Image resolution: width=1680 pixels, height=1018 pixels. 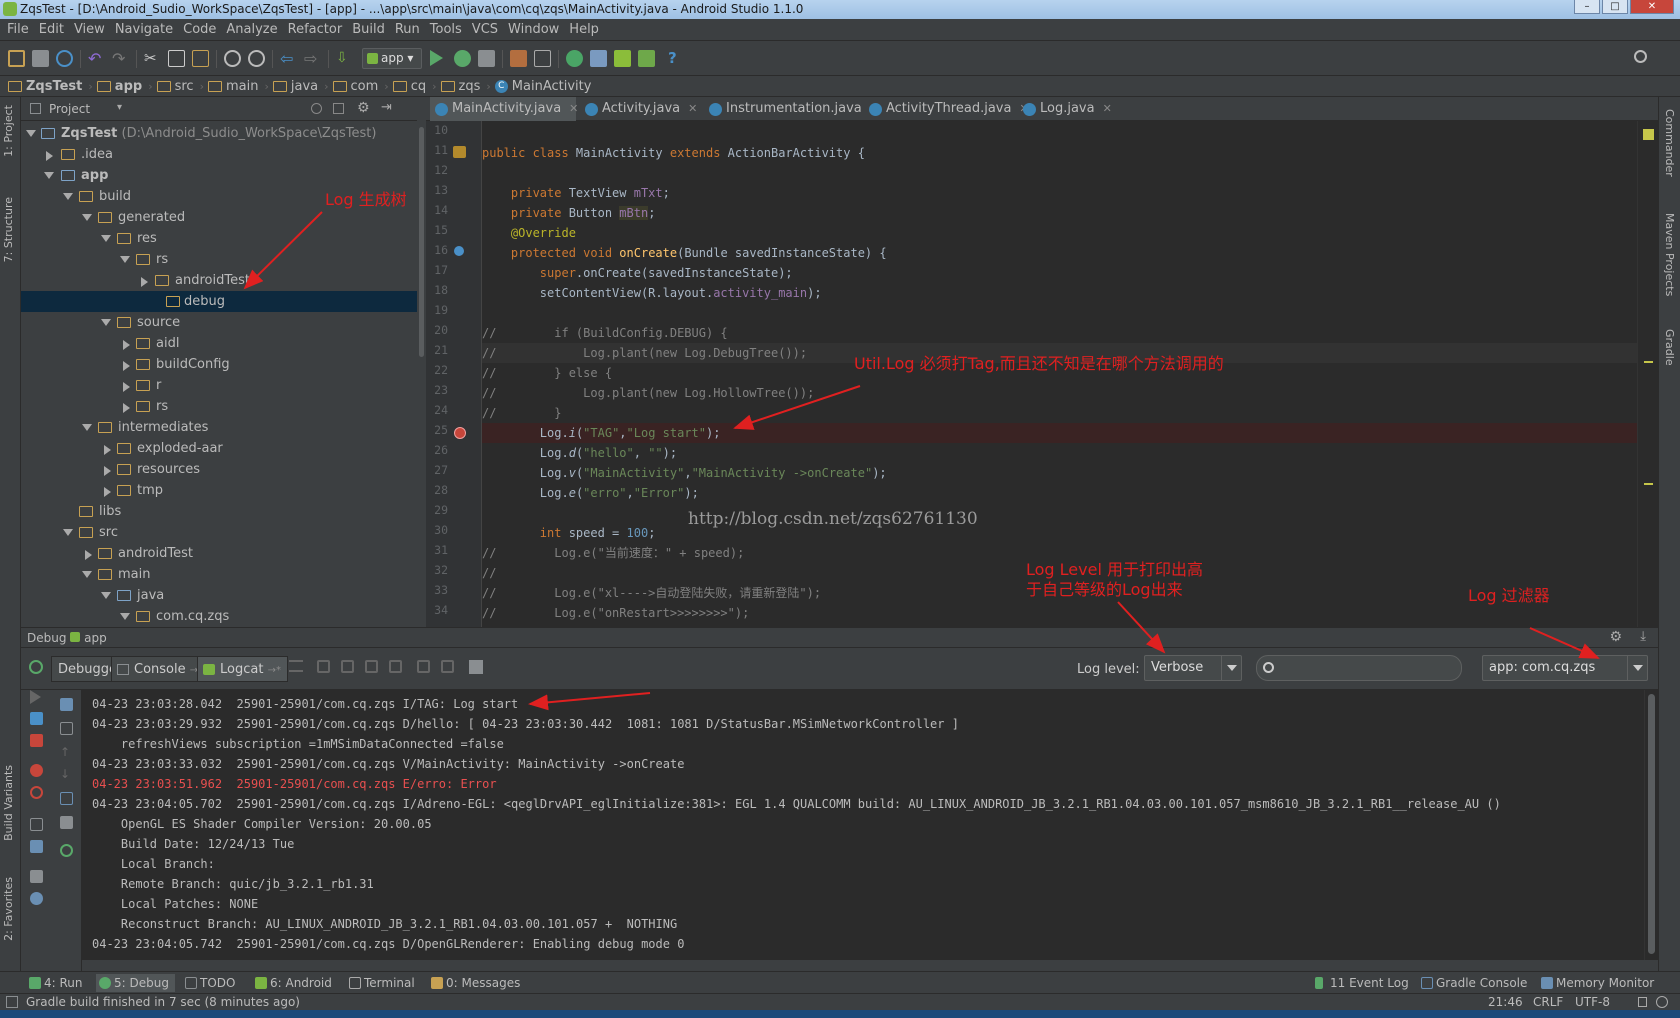 What do you see at coordinates (1548, 1002) in the screenshot?
I see `line-separator: CRLF` at bounding box center [1548, 1002].